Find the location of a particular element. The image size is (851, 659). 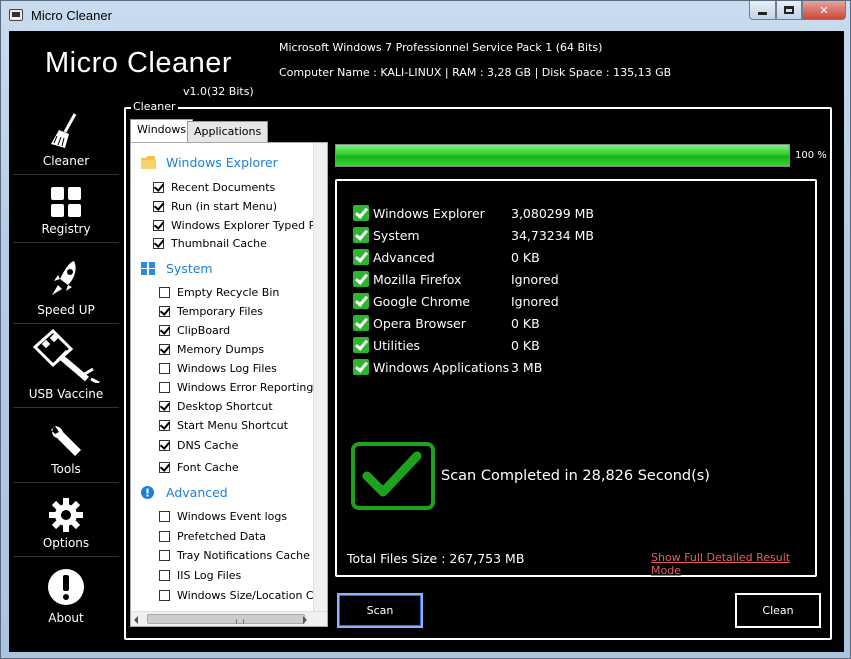

maximize-button is located at coordinates (789, 10).